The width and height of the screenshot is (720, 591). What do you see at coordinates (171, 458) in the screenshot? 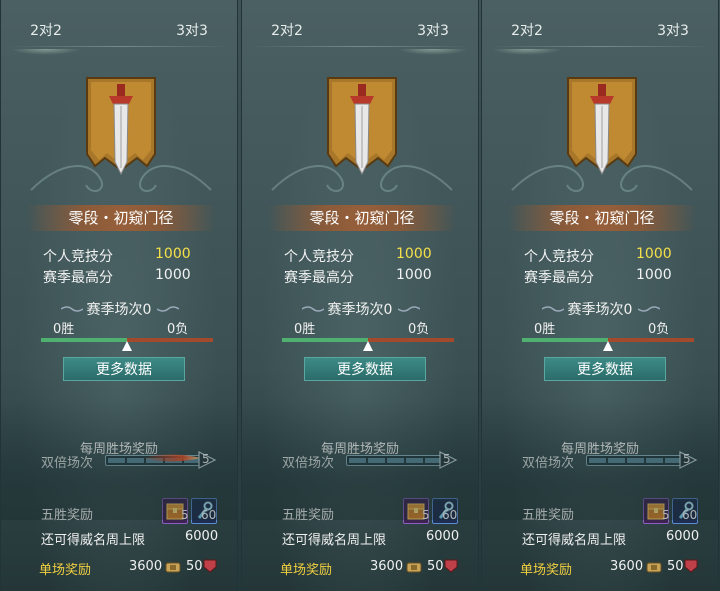
I see `double-flame-effect-icon` at bounding box center [171, 458].